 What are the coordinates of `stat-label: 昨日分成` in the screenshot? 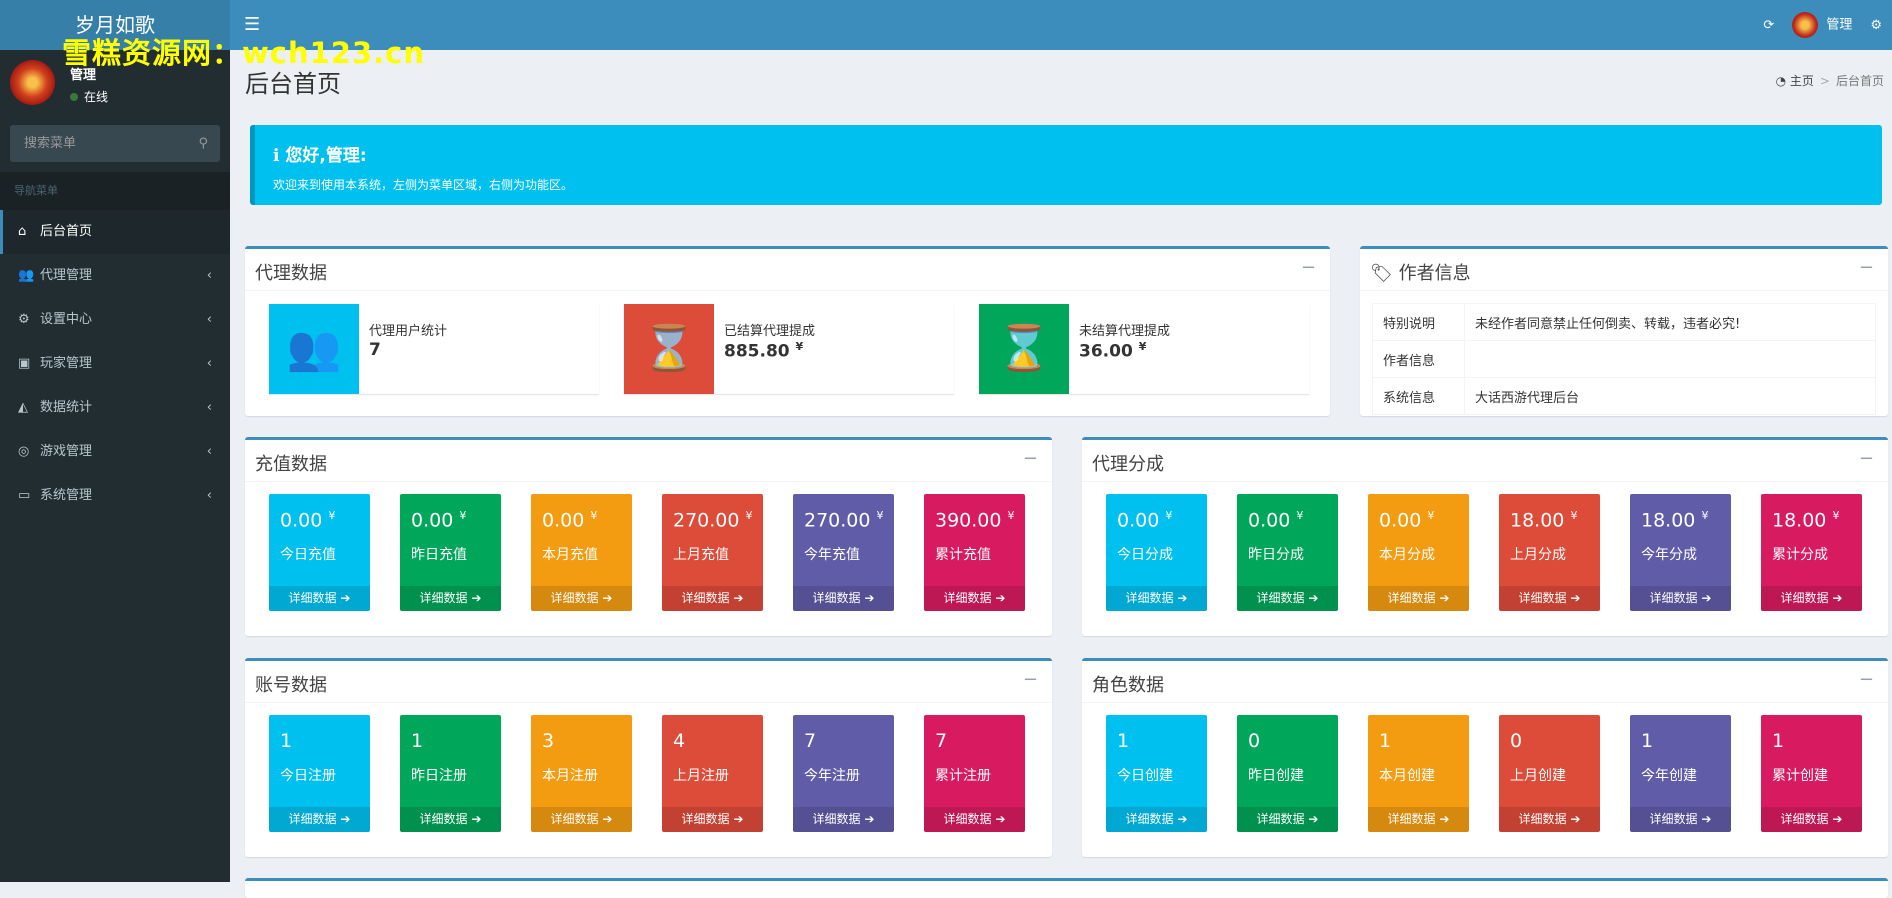 It's located at (1276, 555).